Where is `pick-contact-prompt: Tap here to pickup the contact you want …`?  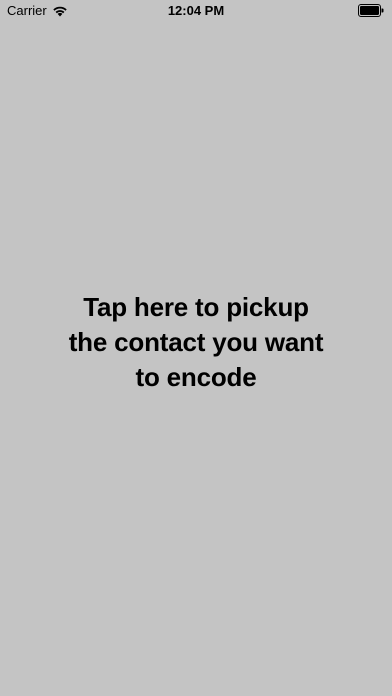 pick-contact-prompt: Tap here to pickup the contact you want … is located at coordinates (196, 342).